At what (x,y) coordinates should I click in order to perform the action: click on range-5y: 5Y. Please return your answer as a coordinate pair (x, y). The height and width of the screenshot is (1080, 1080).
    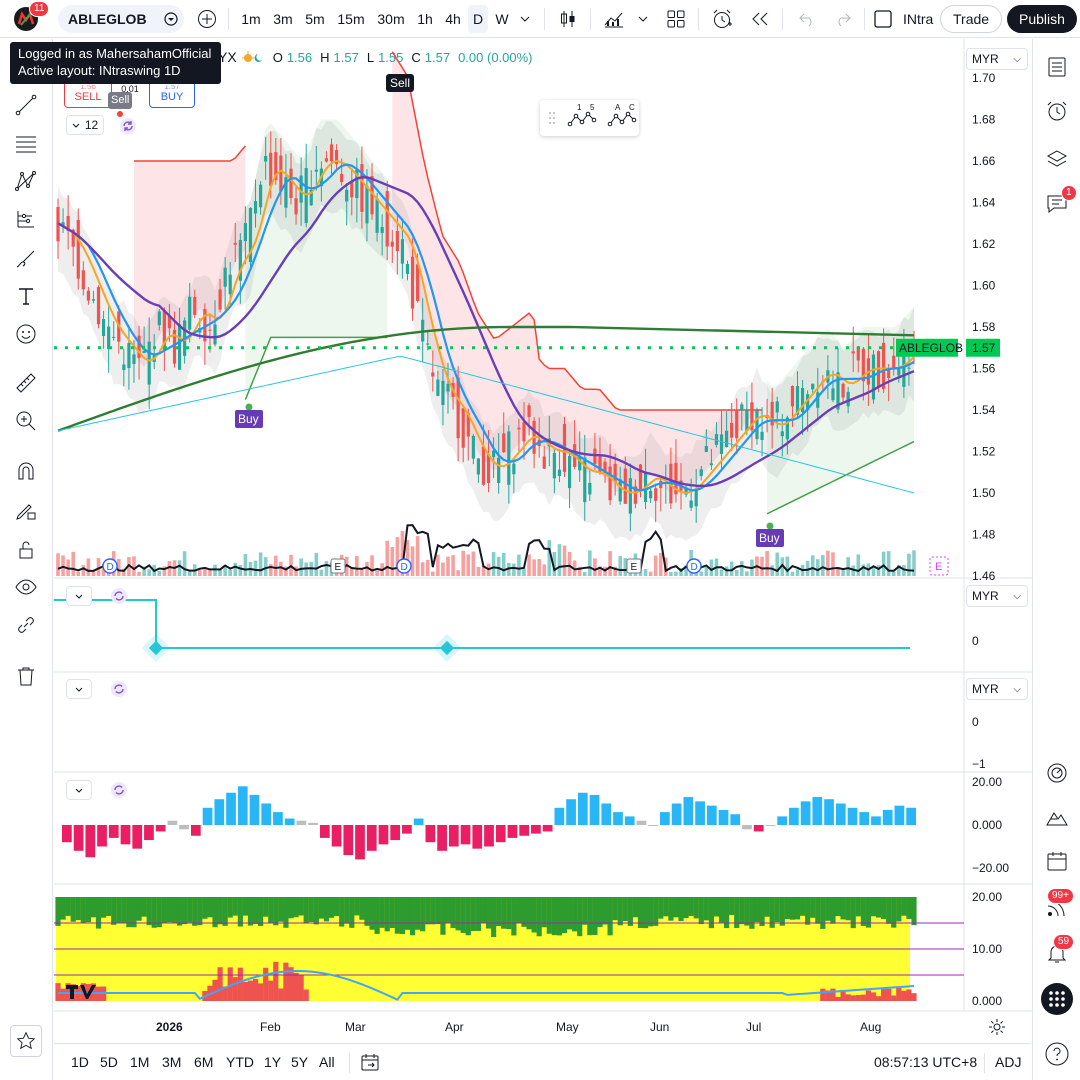
    Looking at the image, I should click on (299, 1062).